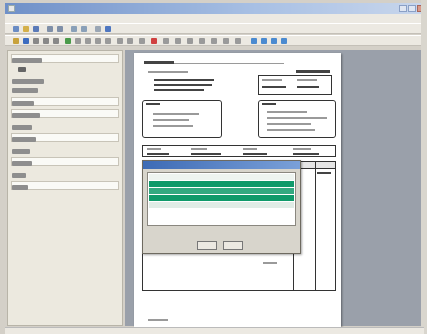 Image resolution: width=427 pixels, height=334 pixels. I want to click on footer-text, so click(158, 320).